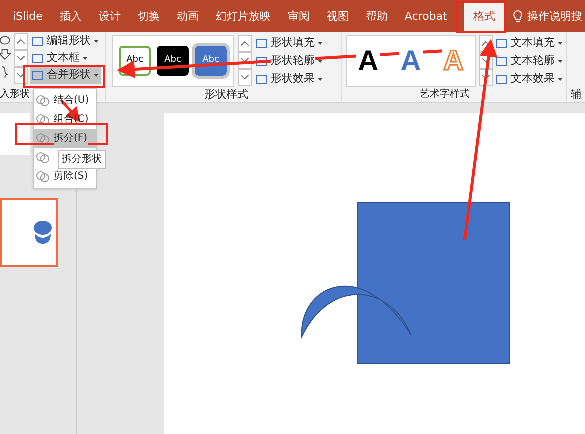 This screenshot has width=585, height=434. I want to click on ribbon-tab: 插入, so click(70, 17).